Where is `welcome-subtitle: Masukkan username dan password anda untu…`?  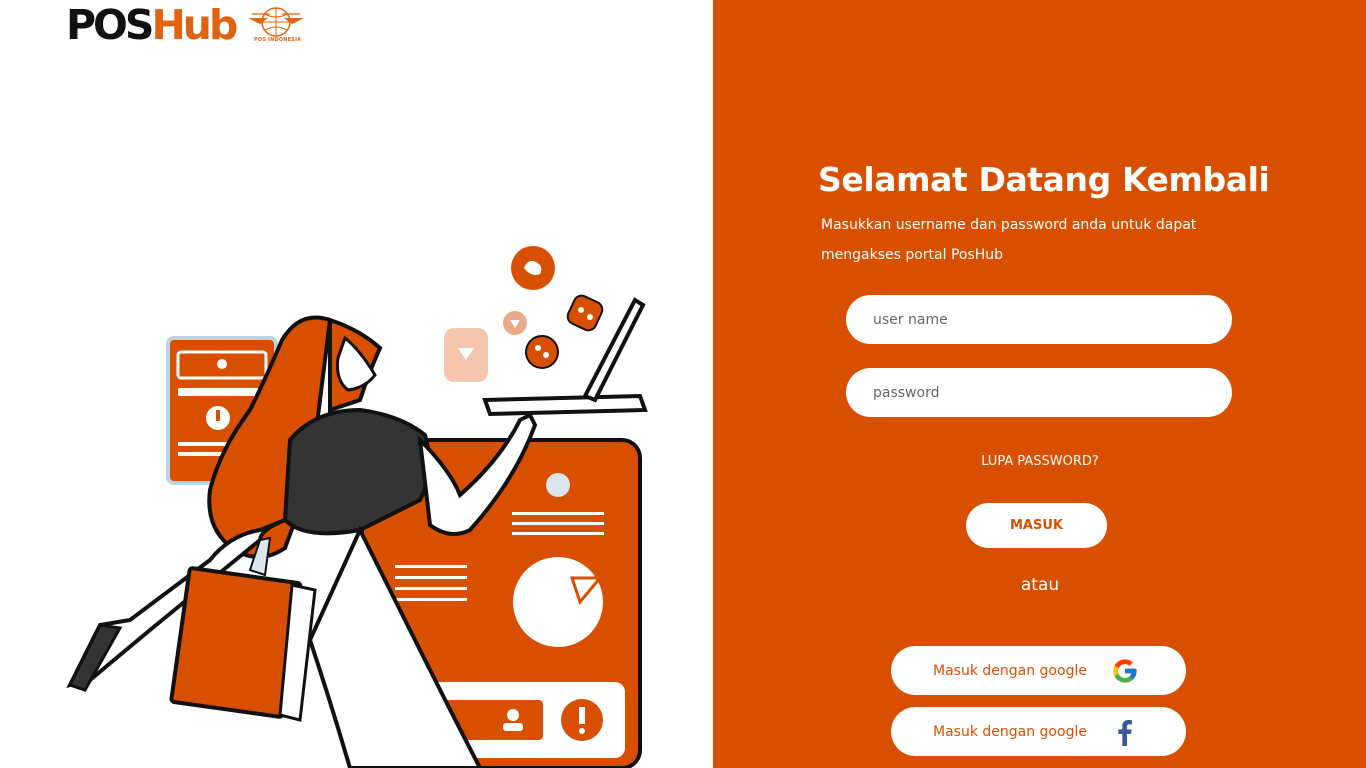 welcome-subtitle: Masukkan username dan password anda untu… is located at coordinates (1009, 240).